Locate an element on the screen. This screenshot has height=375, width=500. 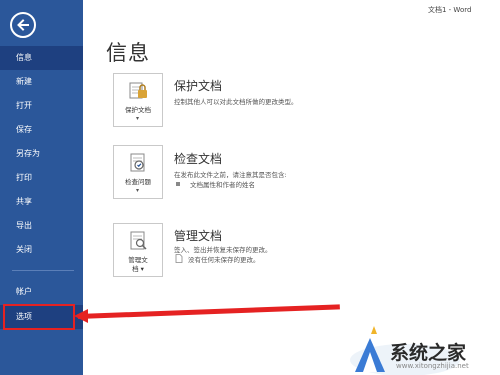
protect-document-title: 保护文档 is located at coordinates (198, 86).